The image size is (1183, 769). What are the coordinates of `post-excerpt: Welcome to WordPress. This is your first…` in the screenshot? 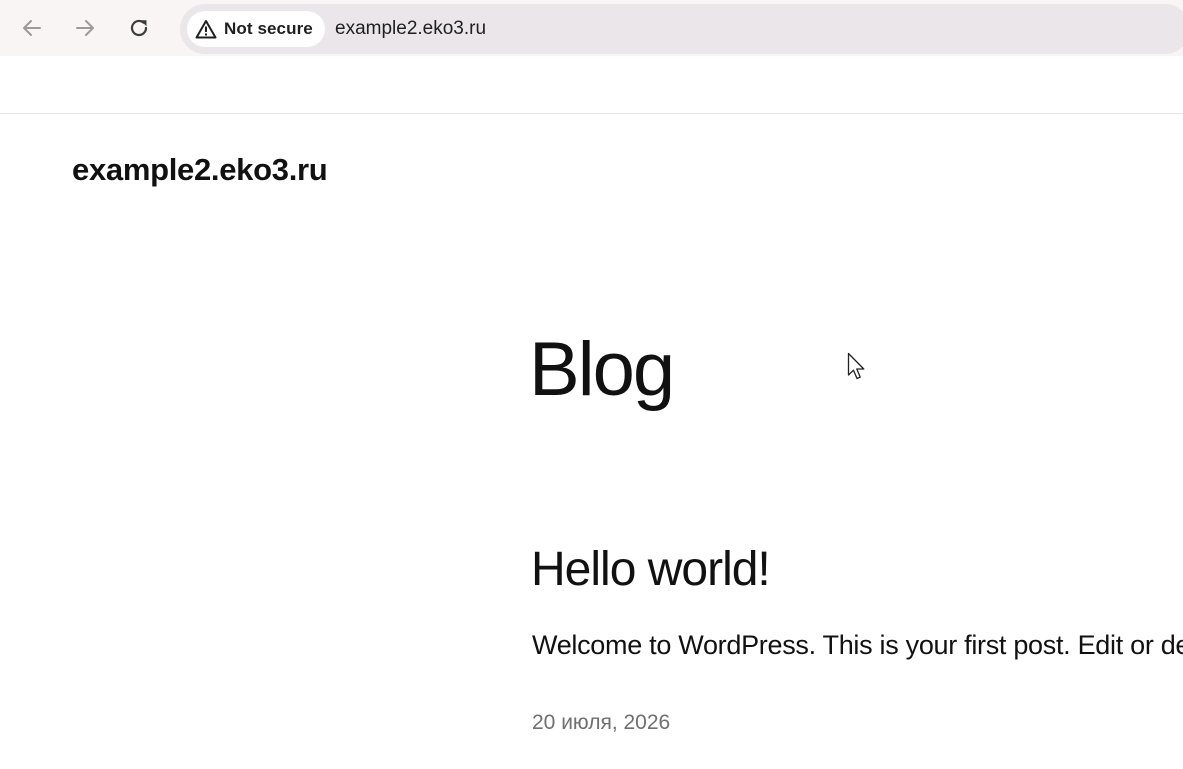 It's located at (857, 645).